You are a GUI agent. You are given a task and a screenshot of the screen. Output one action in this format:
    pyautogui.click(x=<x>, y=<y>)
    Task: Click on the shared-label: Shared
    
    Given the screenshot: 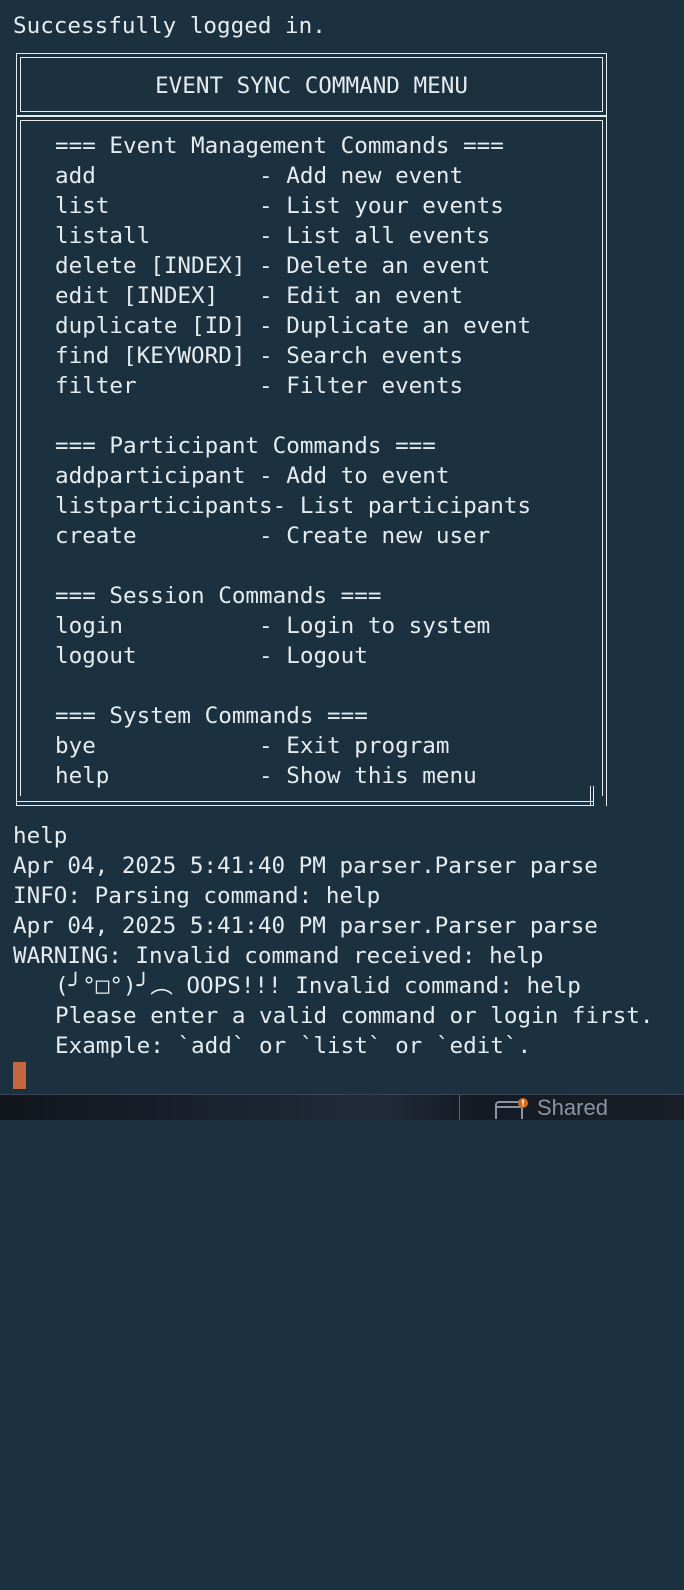 What is the action you would take?
    pyautogui.click(x=572, y=1107)
    